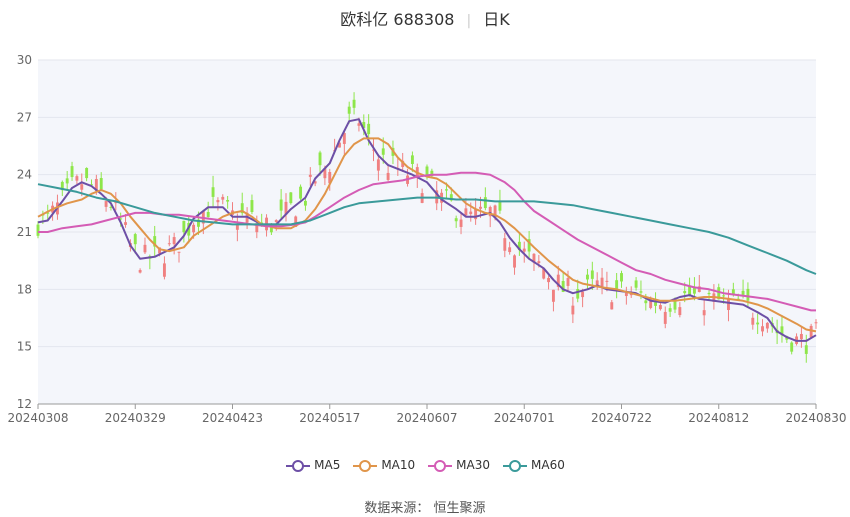  Describe the element at coordinates (24, 60) in the screenshot. I see `y-tick-label: 30` at that location.